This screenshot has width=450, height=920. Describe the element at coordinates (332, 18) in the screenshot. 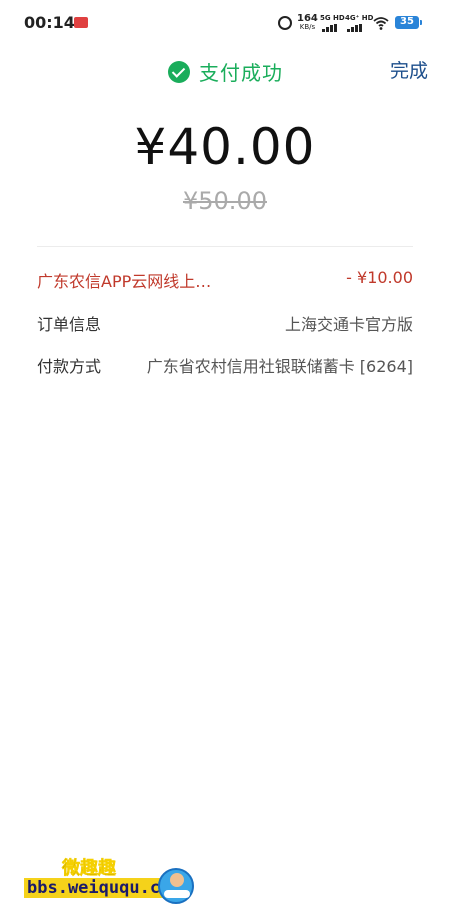

I see `signal-5g-label: 5G HD` at that location.